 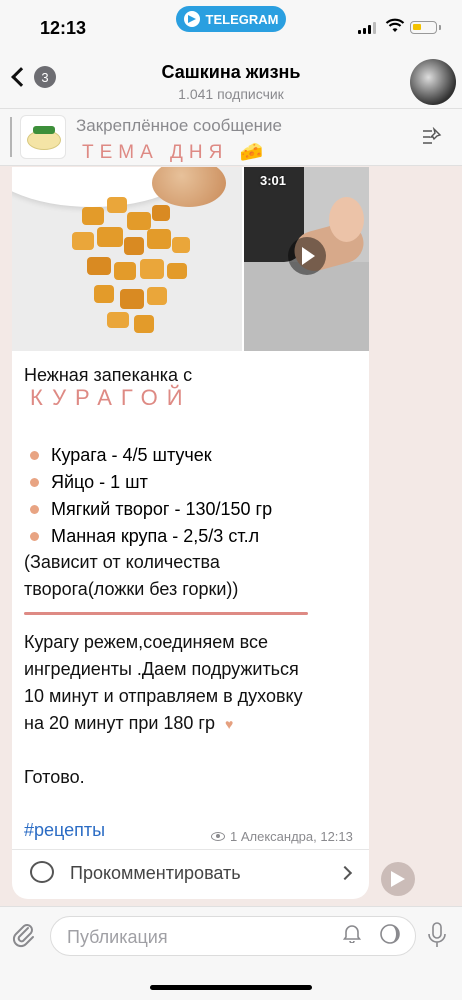 What do you see at coordinates (173, 152) in the screenshot?
I see `pinned-subheading: ТЕМА ДНЯ 🧀` at bounding box center [173, 152].